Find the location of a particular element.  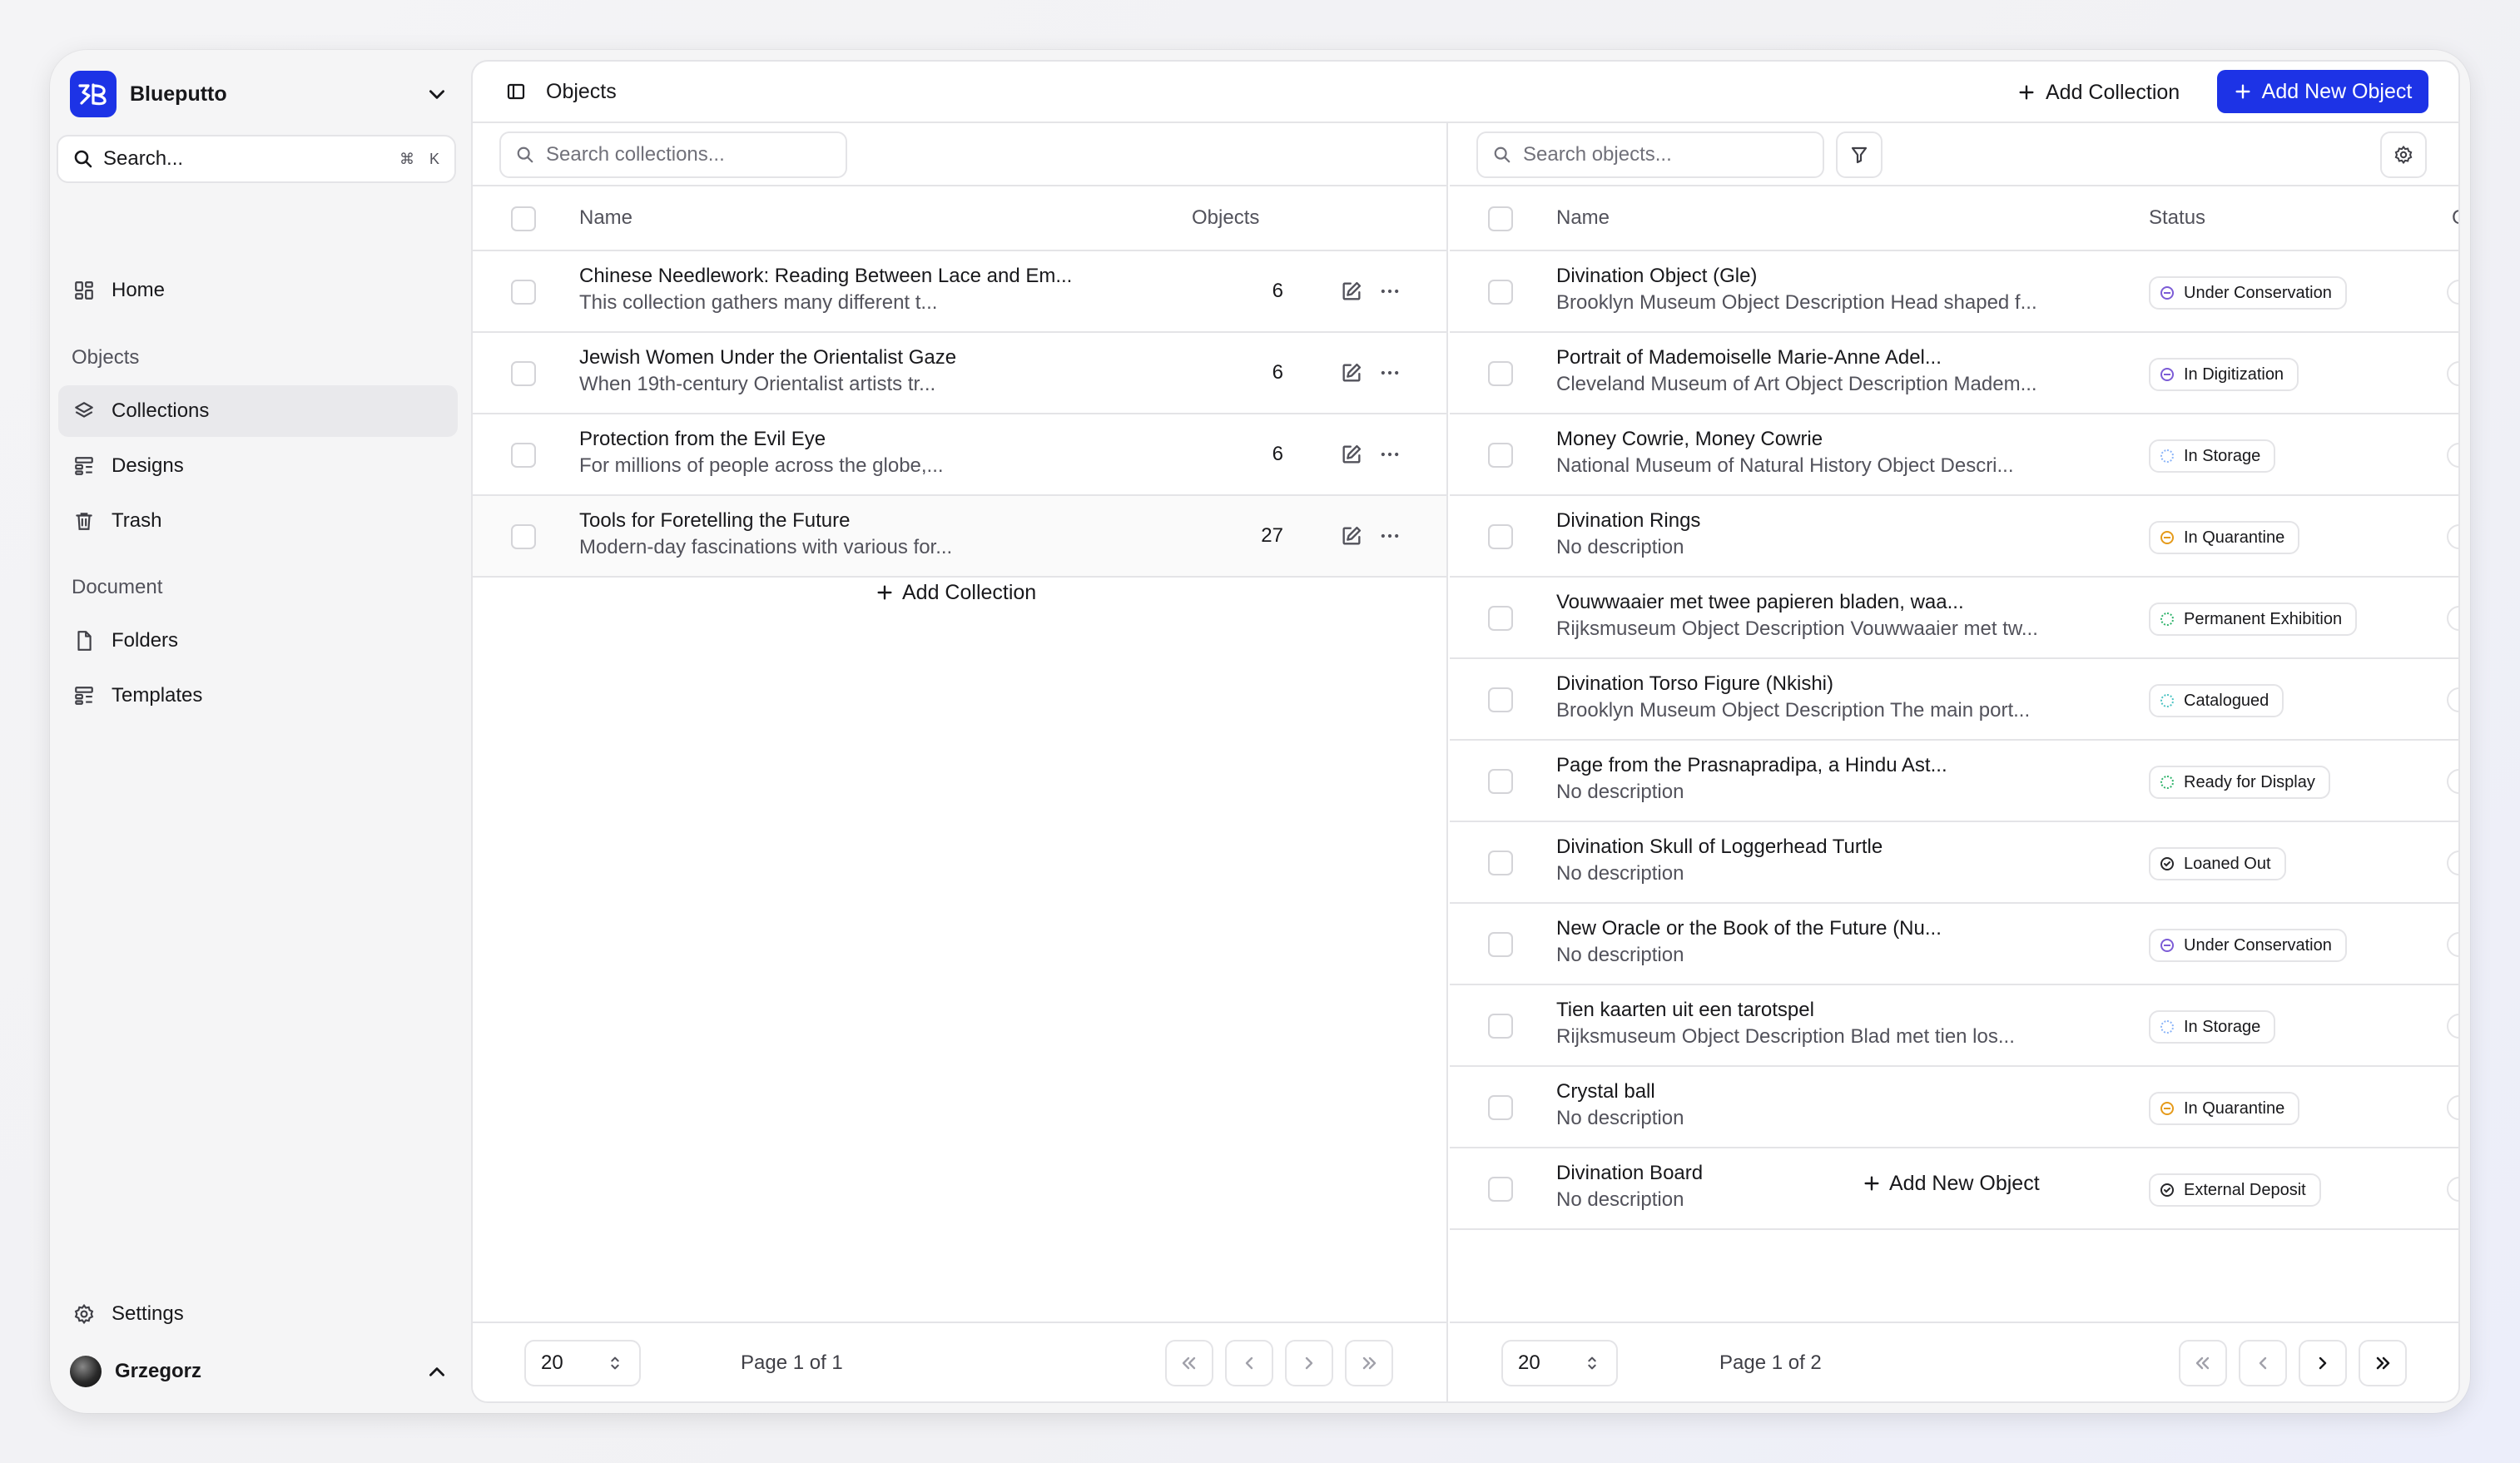

sidebar-item-trash: Trash is located at coordinates (258, 521).